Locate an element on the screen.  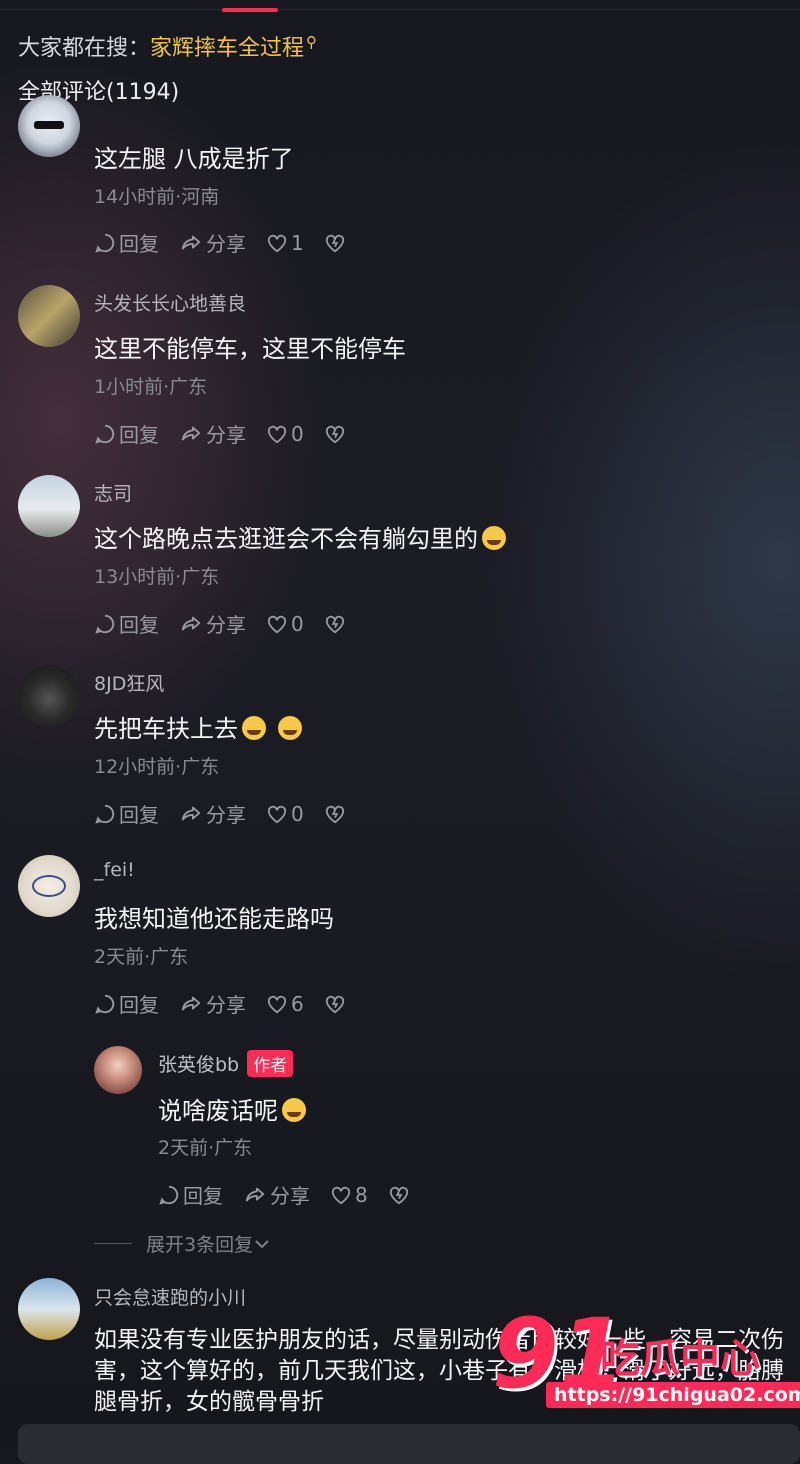
comment-actions: 回复 分享 6 is located at coordinates (231, 1003).